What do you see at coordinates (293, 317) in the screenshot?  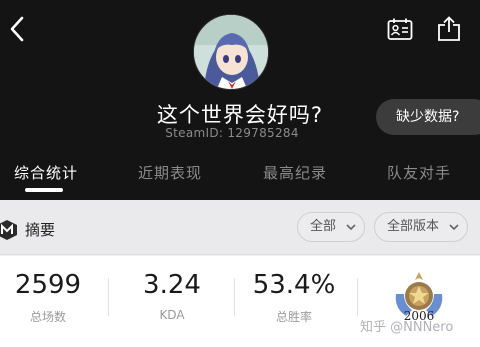 I see `stat-label: 总胜率` at bounding box center [293, 317].